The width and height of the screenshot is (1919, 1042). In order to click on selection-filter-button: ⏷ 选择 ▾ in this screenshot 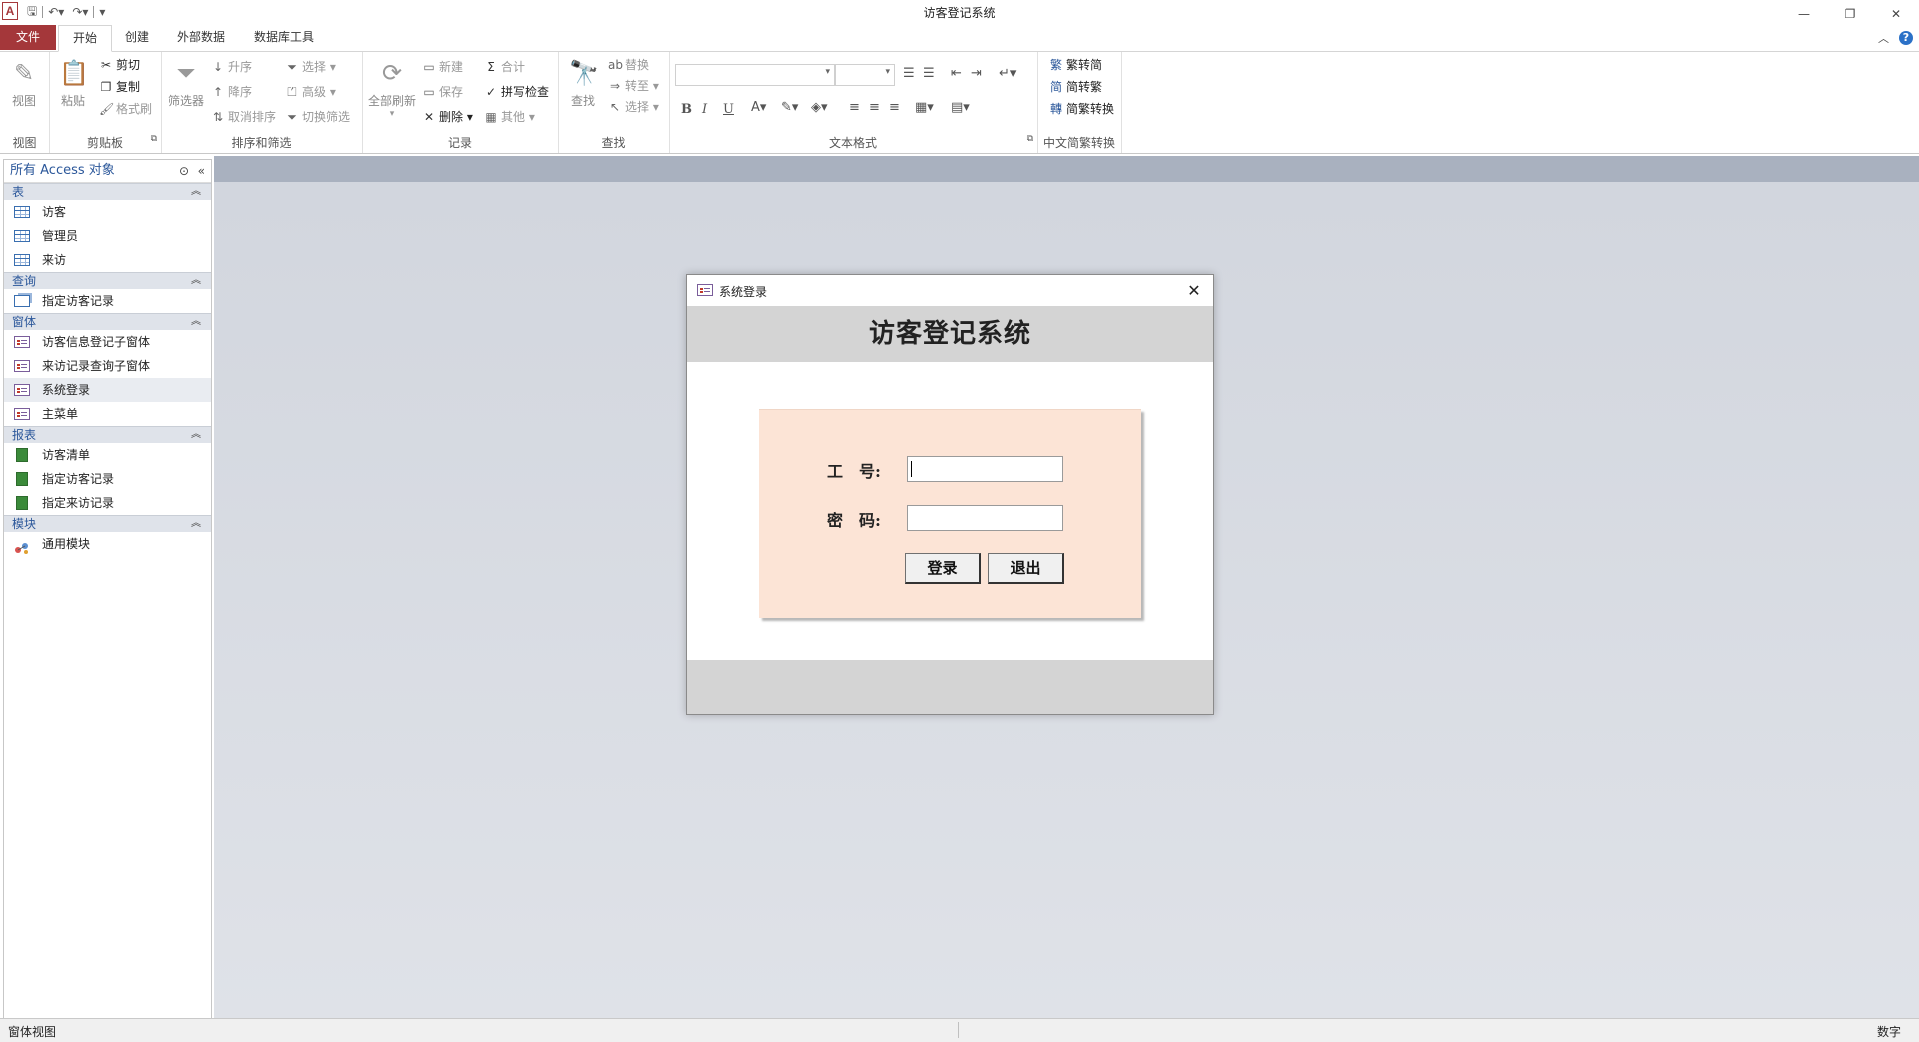, I will do `click(310, 67)`.